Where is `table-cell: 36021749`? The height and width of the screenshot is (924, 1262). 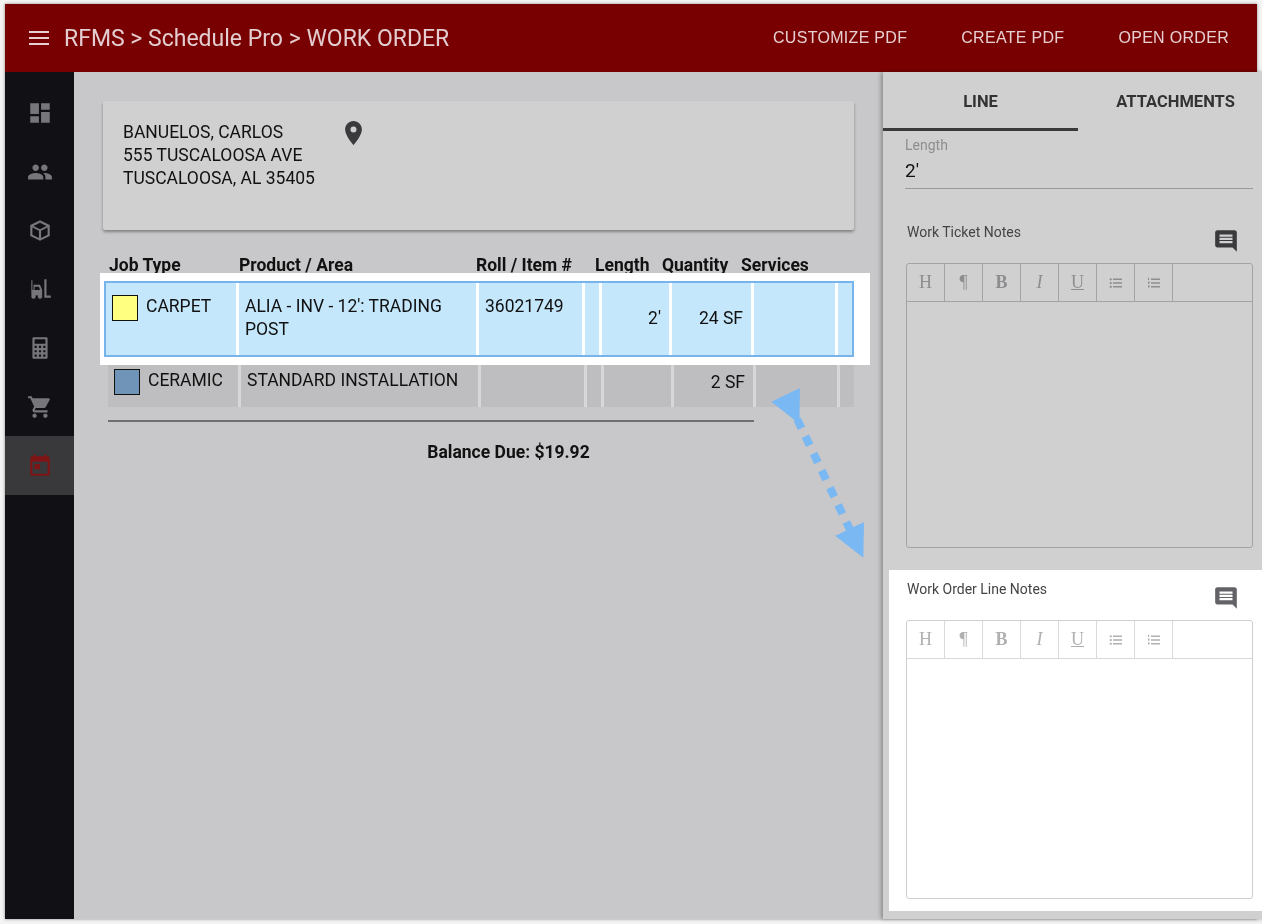 table-cell: 36021749 is located at coordinates (524, 306).